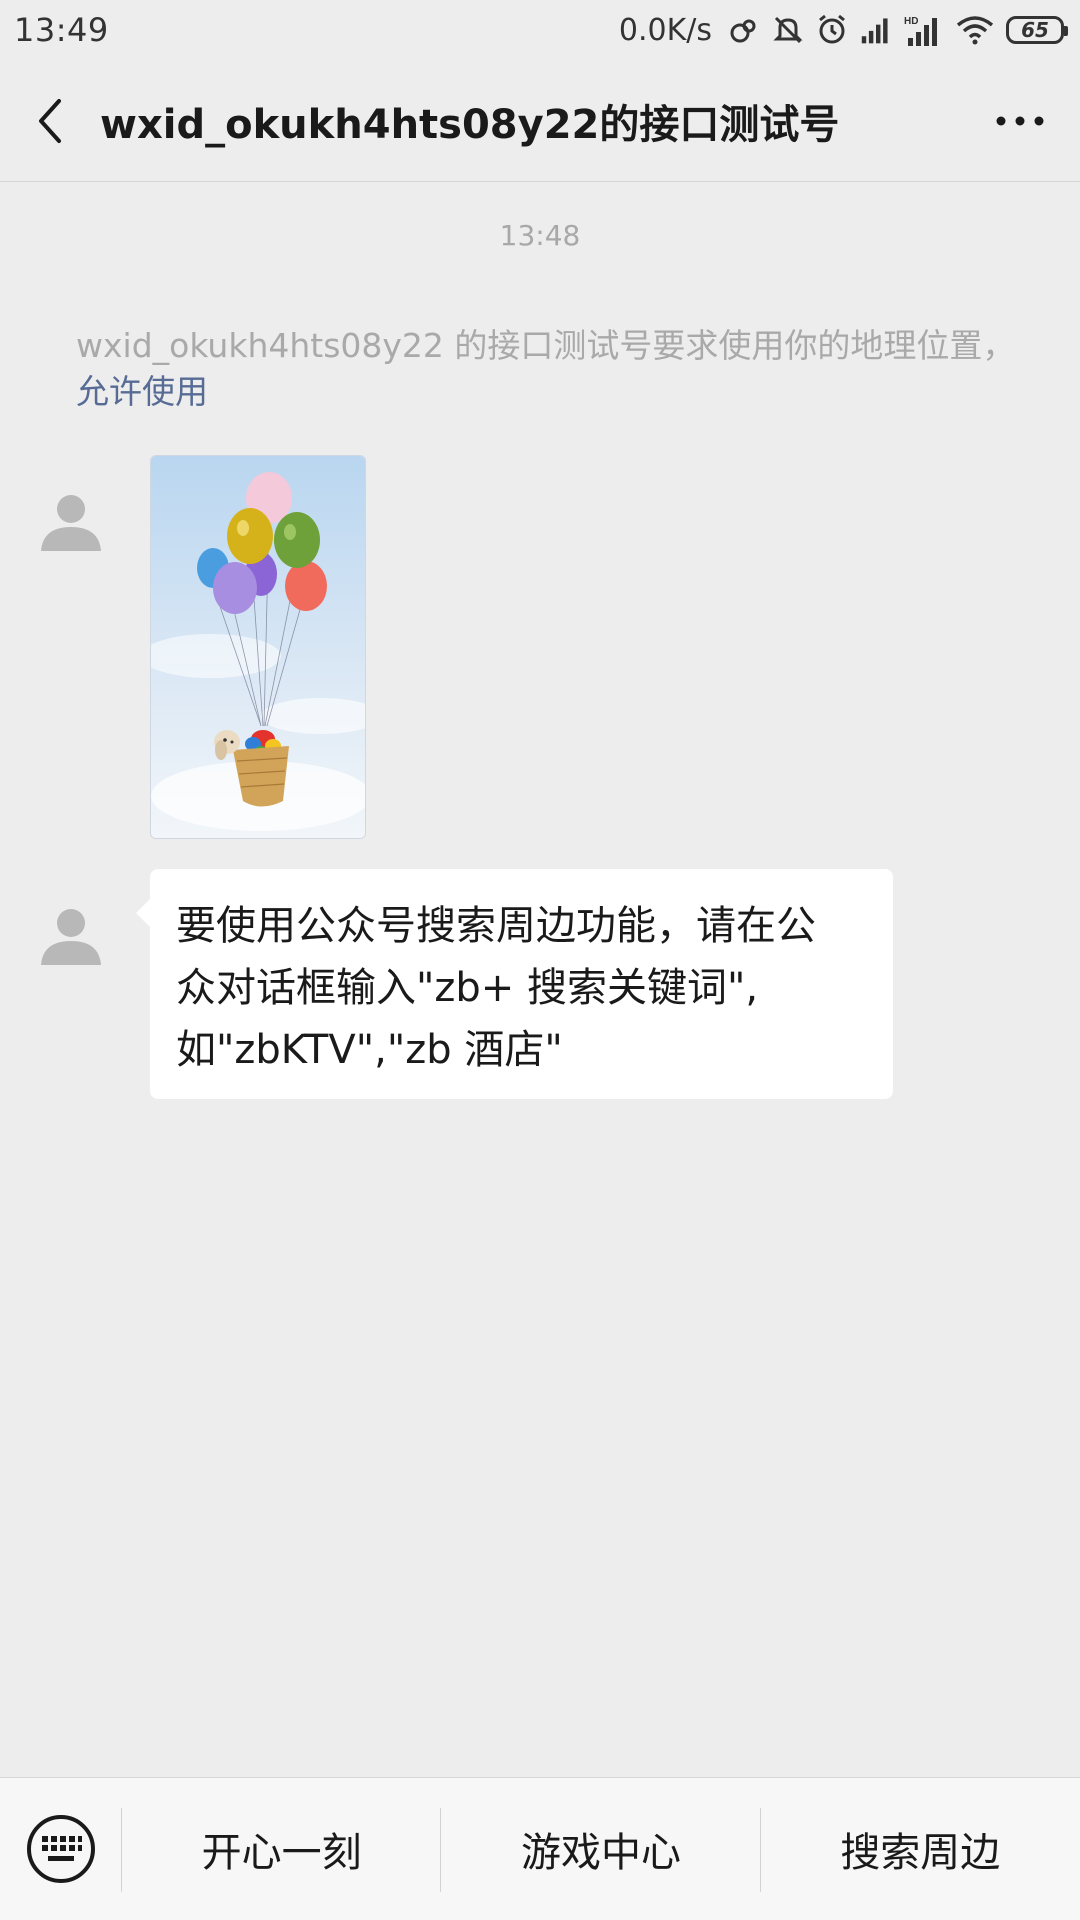  Describe the element at coordinates (975, 30) in the screenshot. I see `wifi-icon` at that location.